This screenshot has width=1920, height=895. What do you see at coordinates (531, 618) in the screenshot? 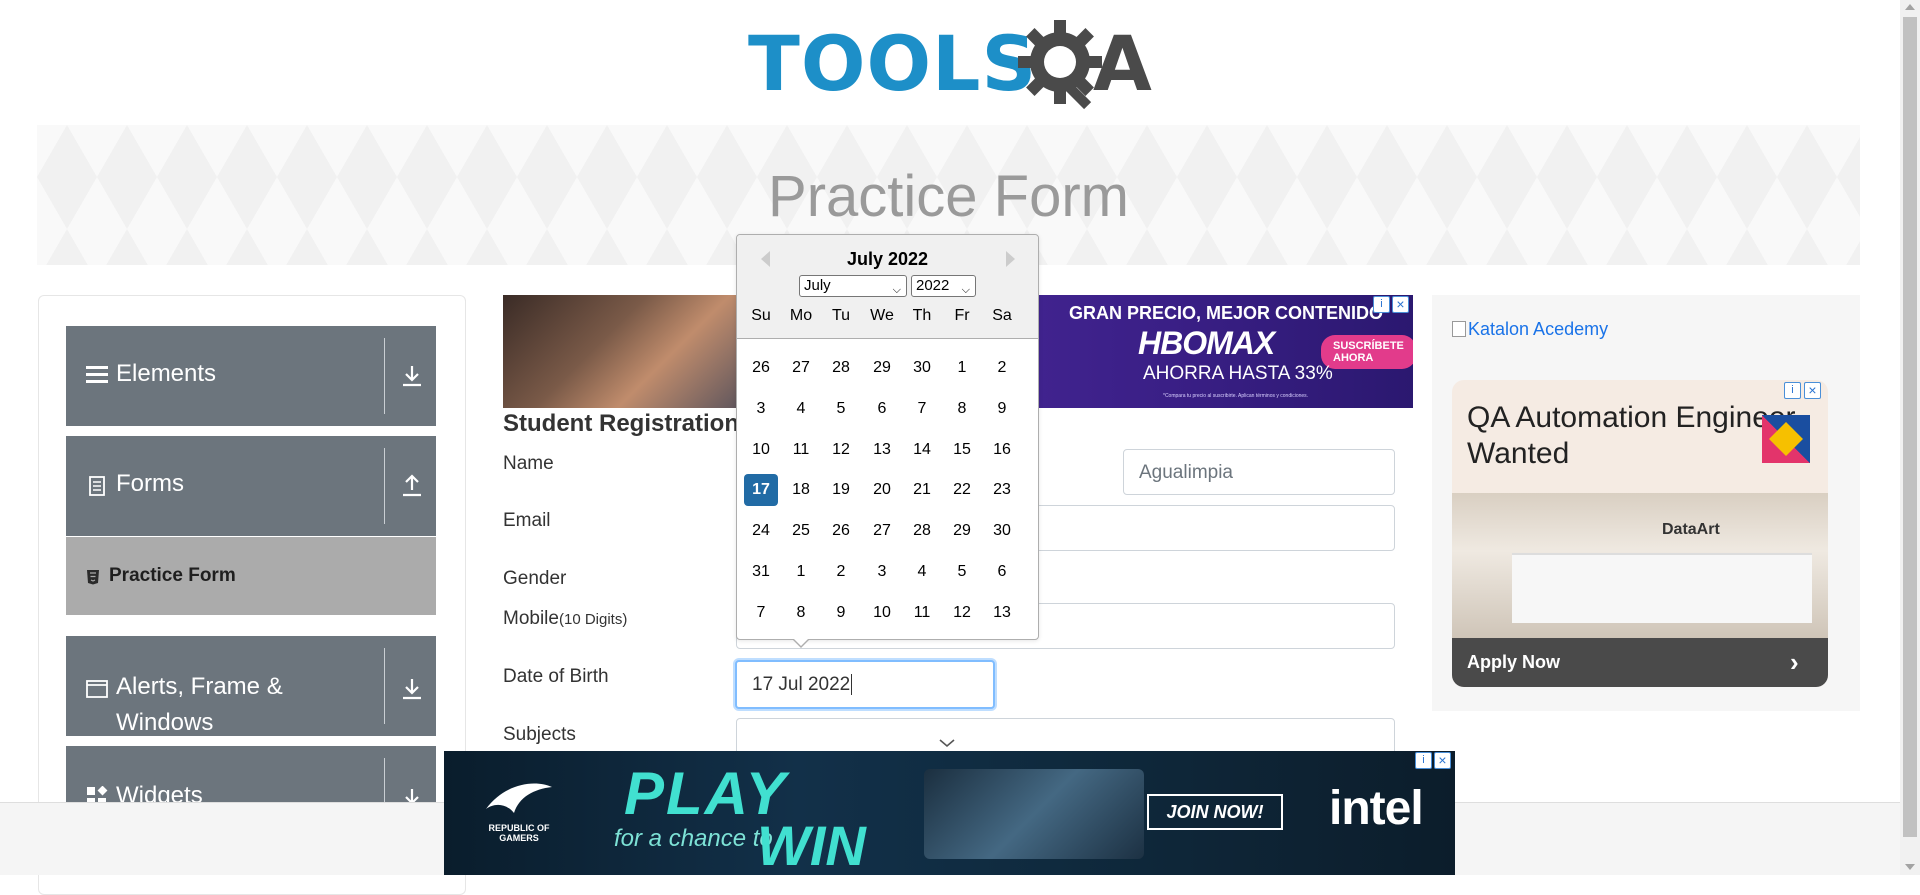
I see `mobile-label-text: Mobile` at bounding box center [531, 618].